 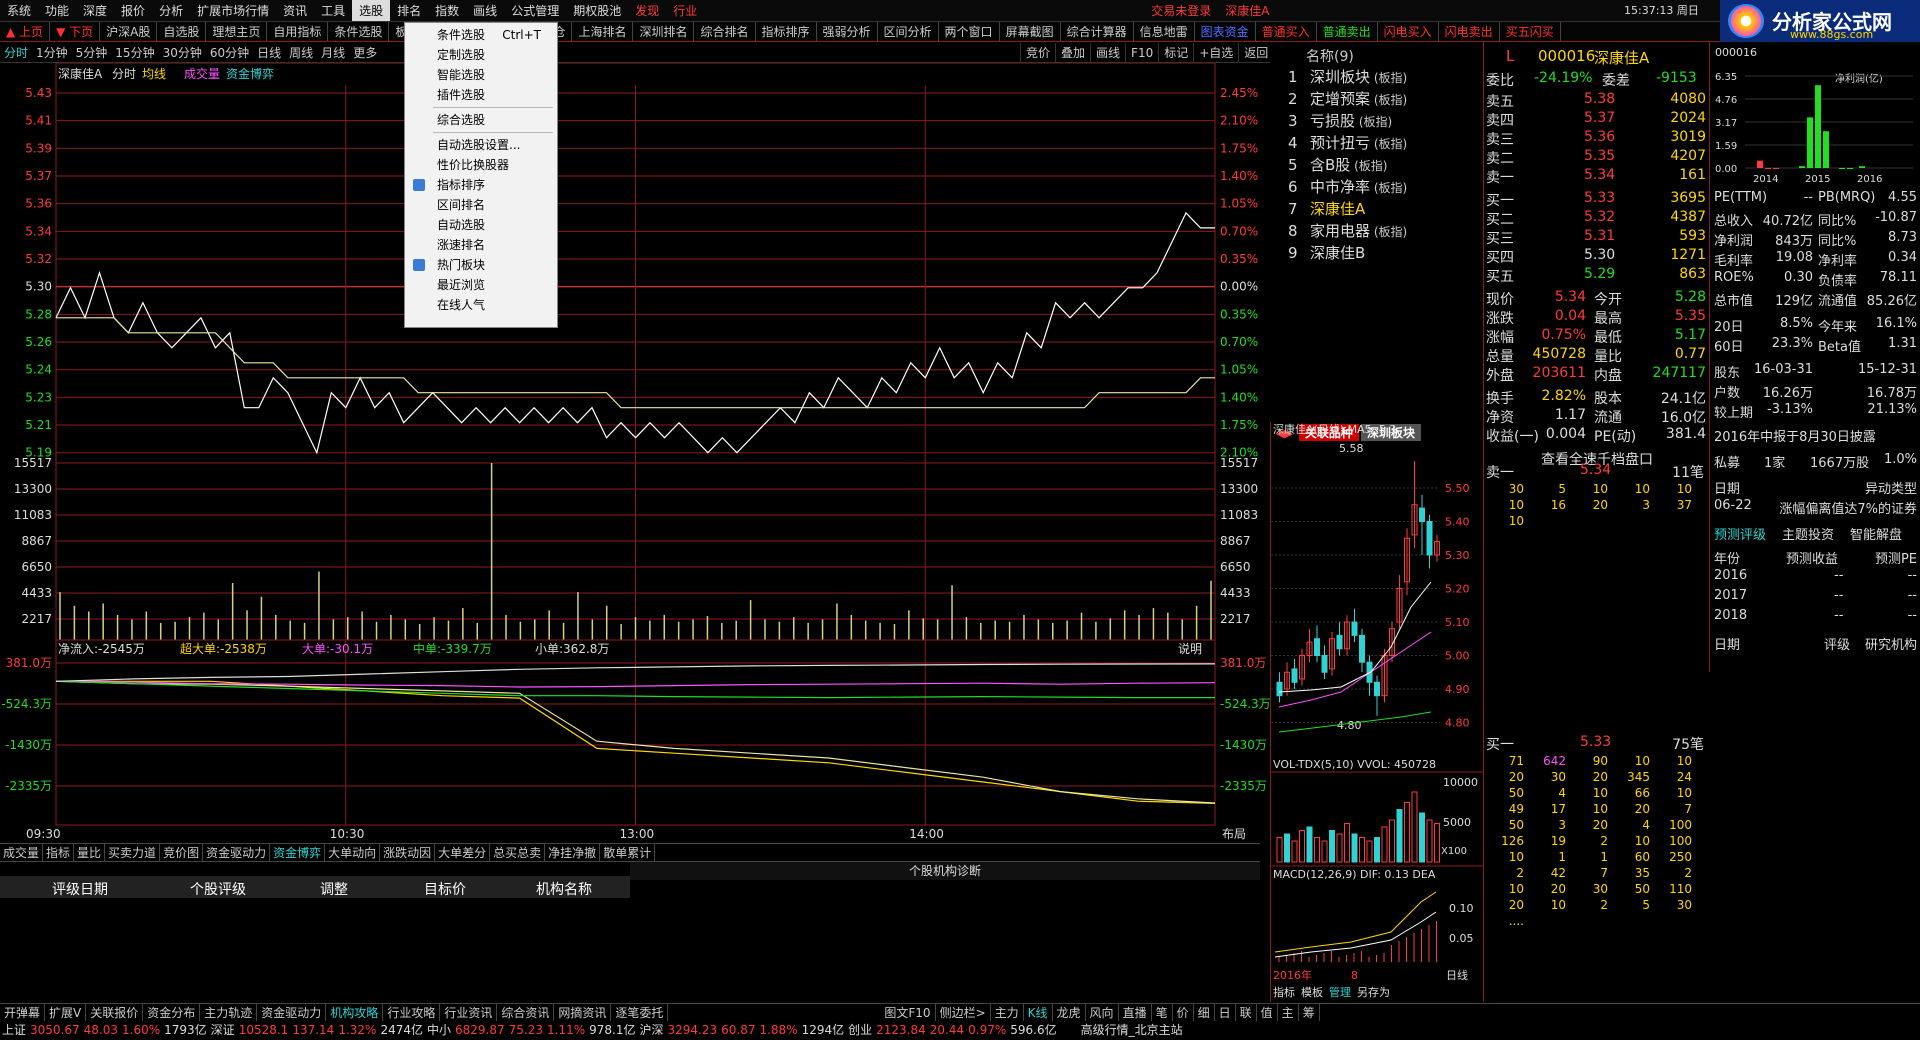 What do you see at coordinates (481, 185) in the screenshot?
I see `dropdown-item-7: 指标排序` at bounding box center [481, 185].